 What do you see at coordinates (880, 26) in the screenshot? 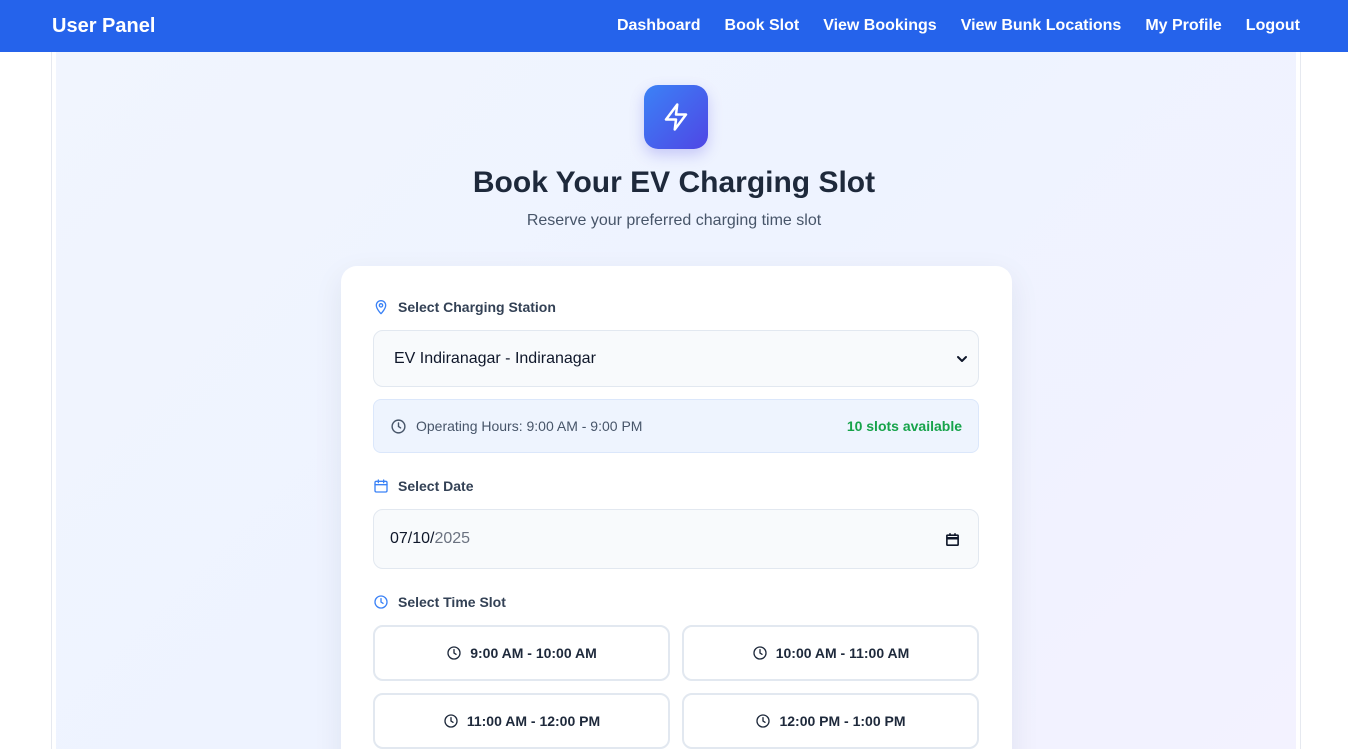
I see `nav-link-view-bookings: View Bookings` at bounding box center [880, 26].